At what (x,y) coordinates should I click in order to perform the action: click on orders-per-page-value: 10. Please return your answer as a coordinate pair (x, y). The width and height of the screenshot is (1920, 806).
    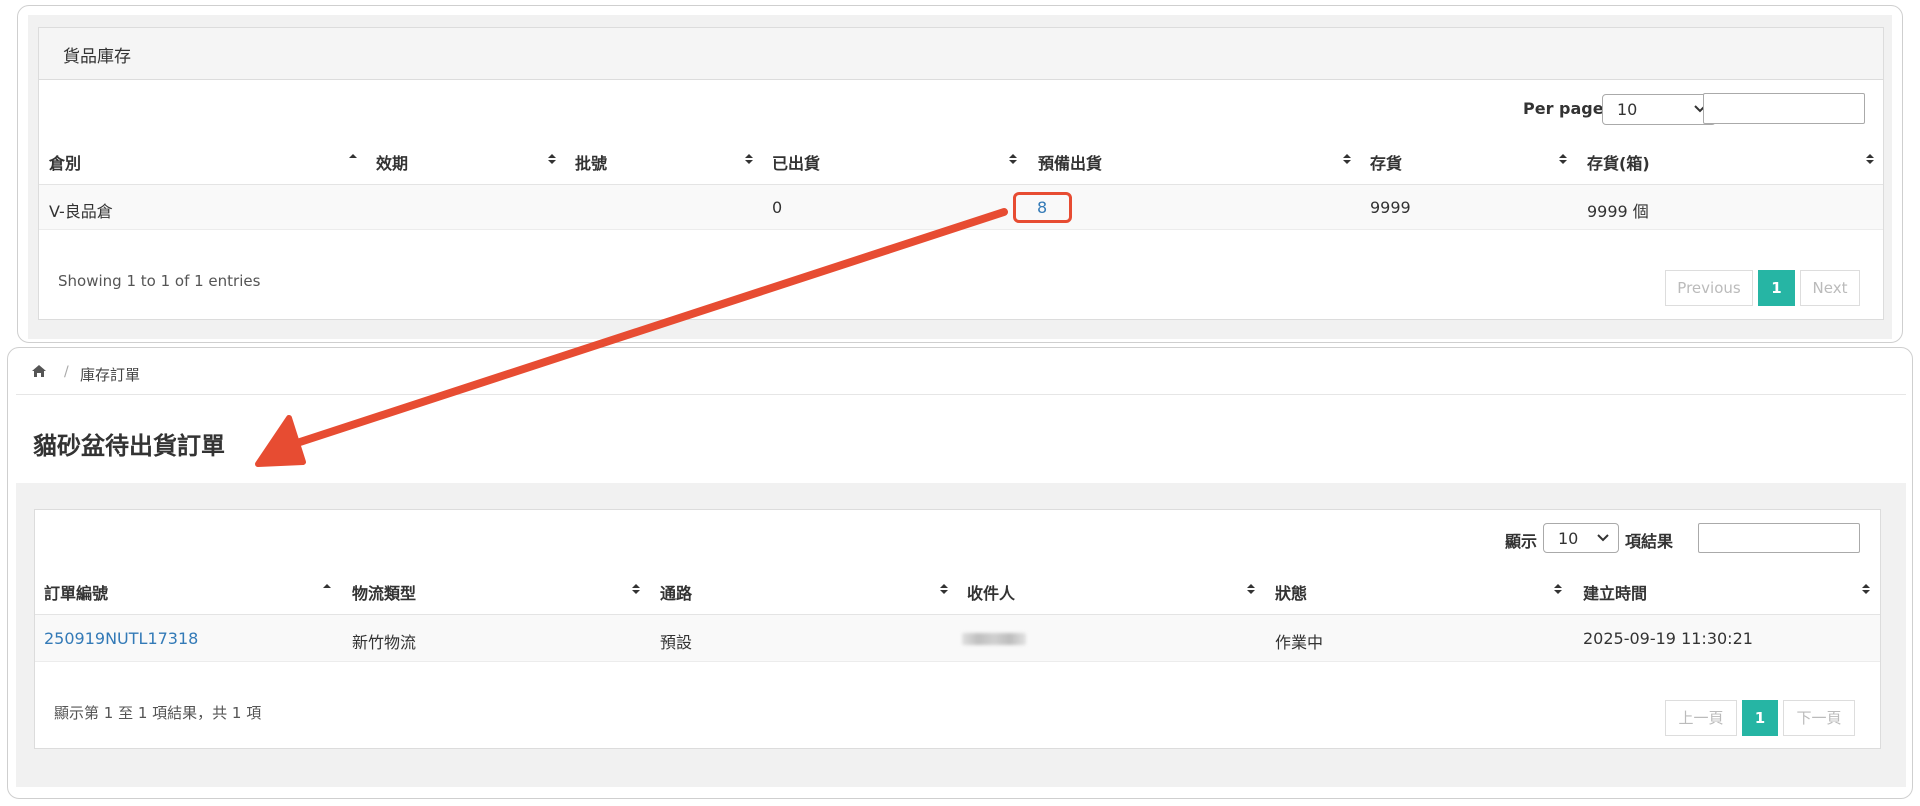
    Looking at the image, I should click on (1568, 538).